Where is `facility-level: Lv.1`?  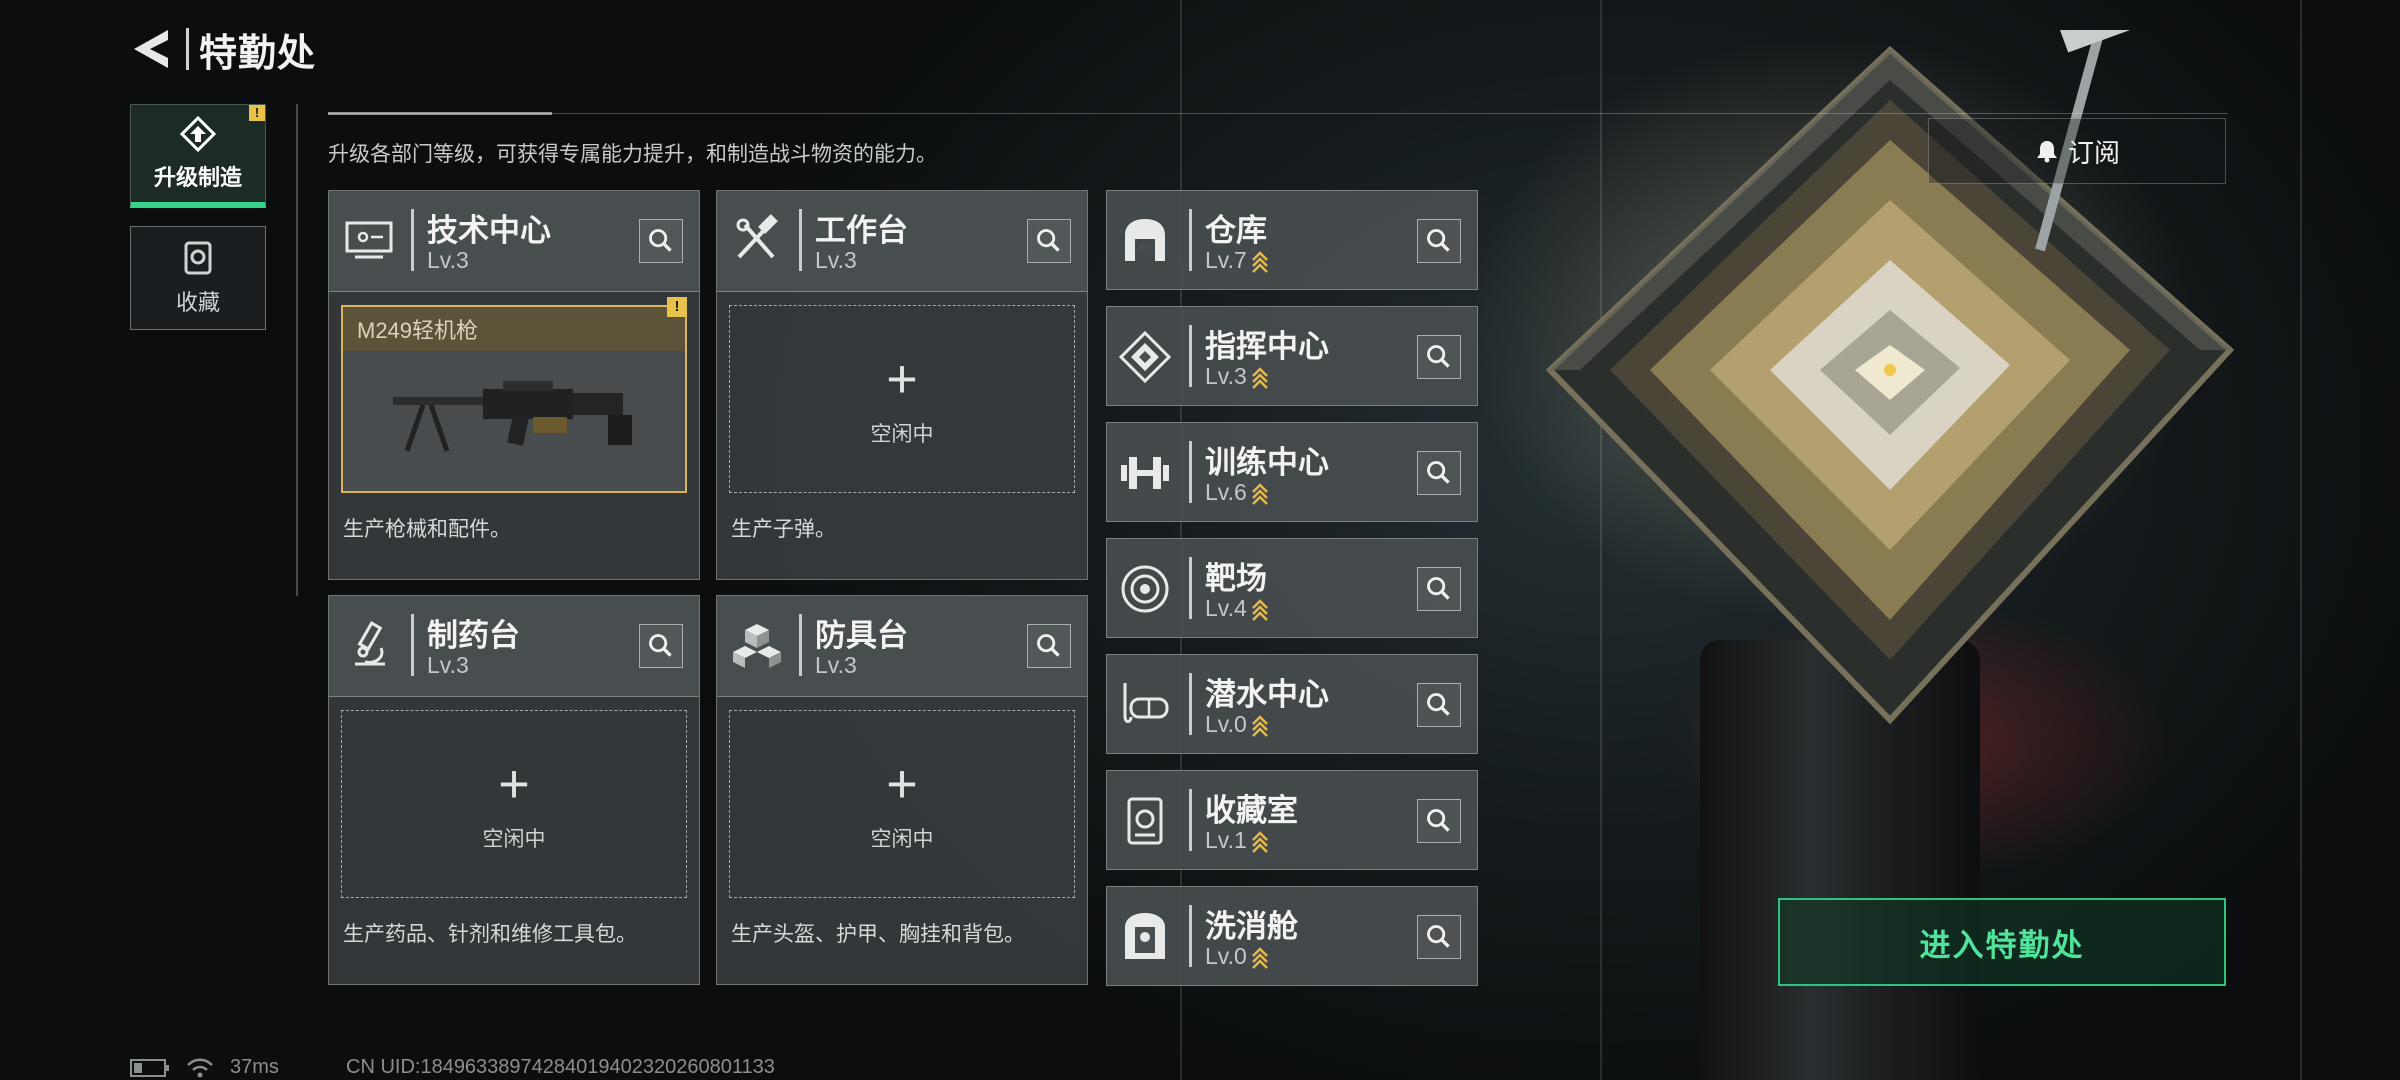 facility-level: Lv.1 is located at coordinates (1237, 840).